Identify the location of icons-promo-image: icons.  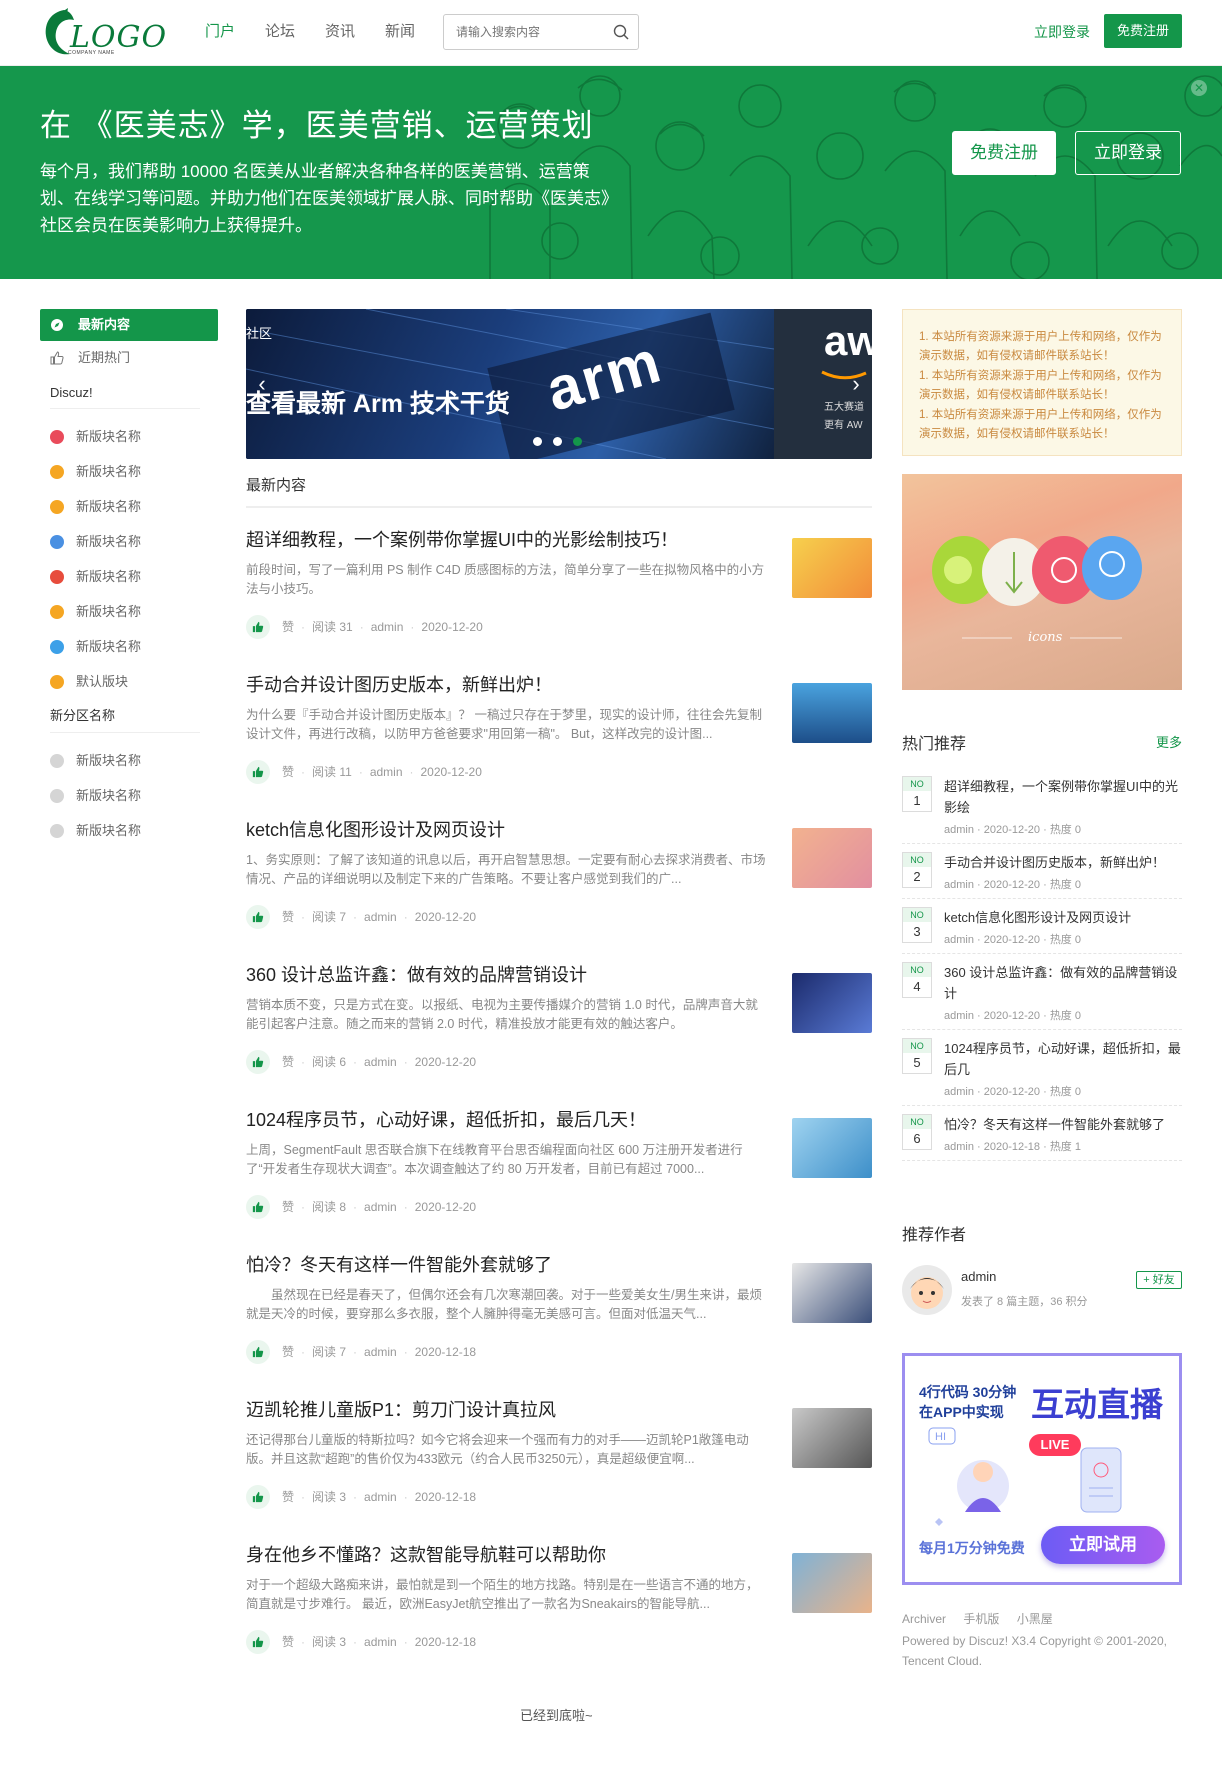
(1042, 582).